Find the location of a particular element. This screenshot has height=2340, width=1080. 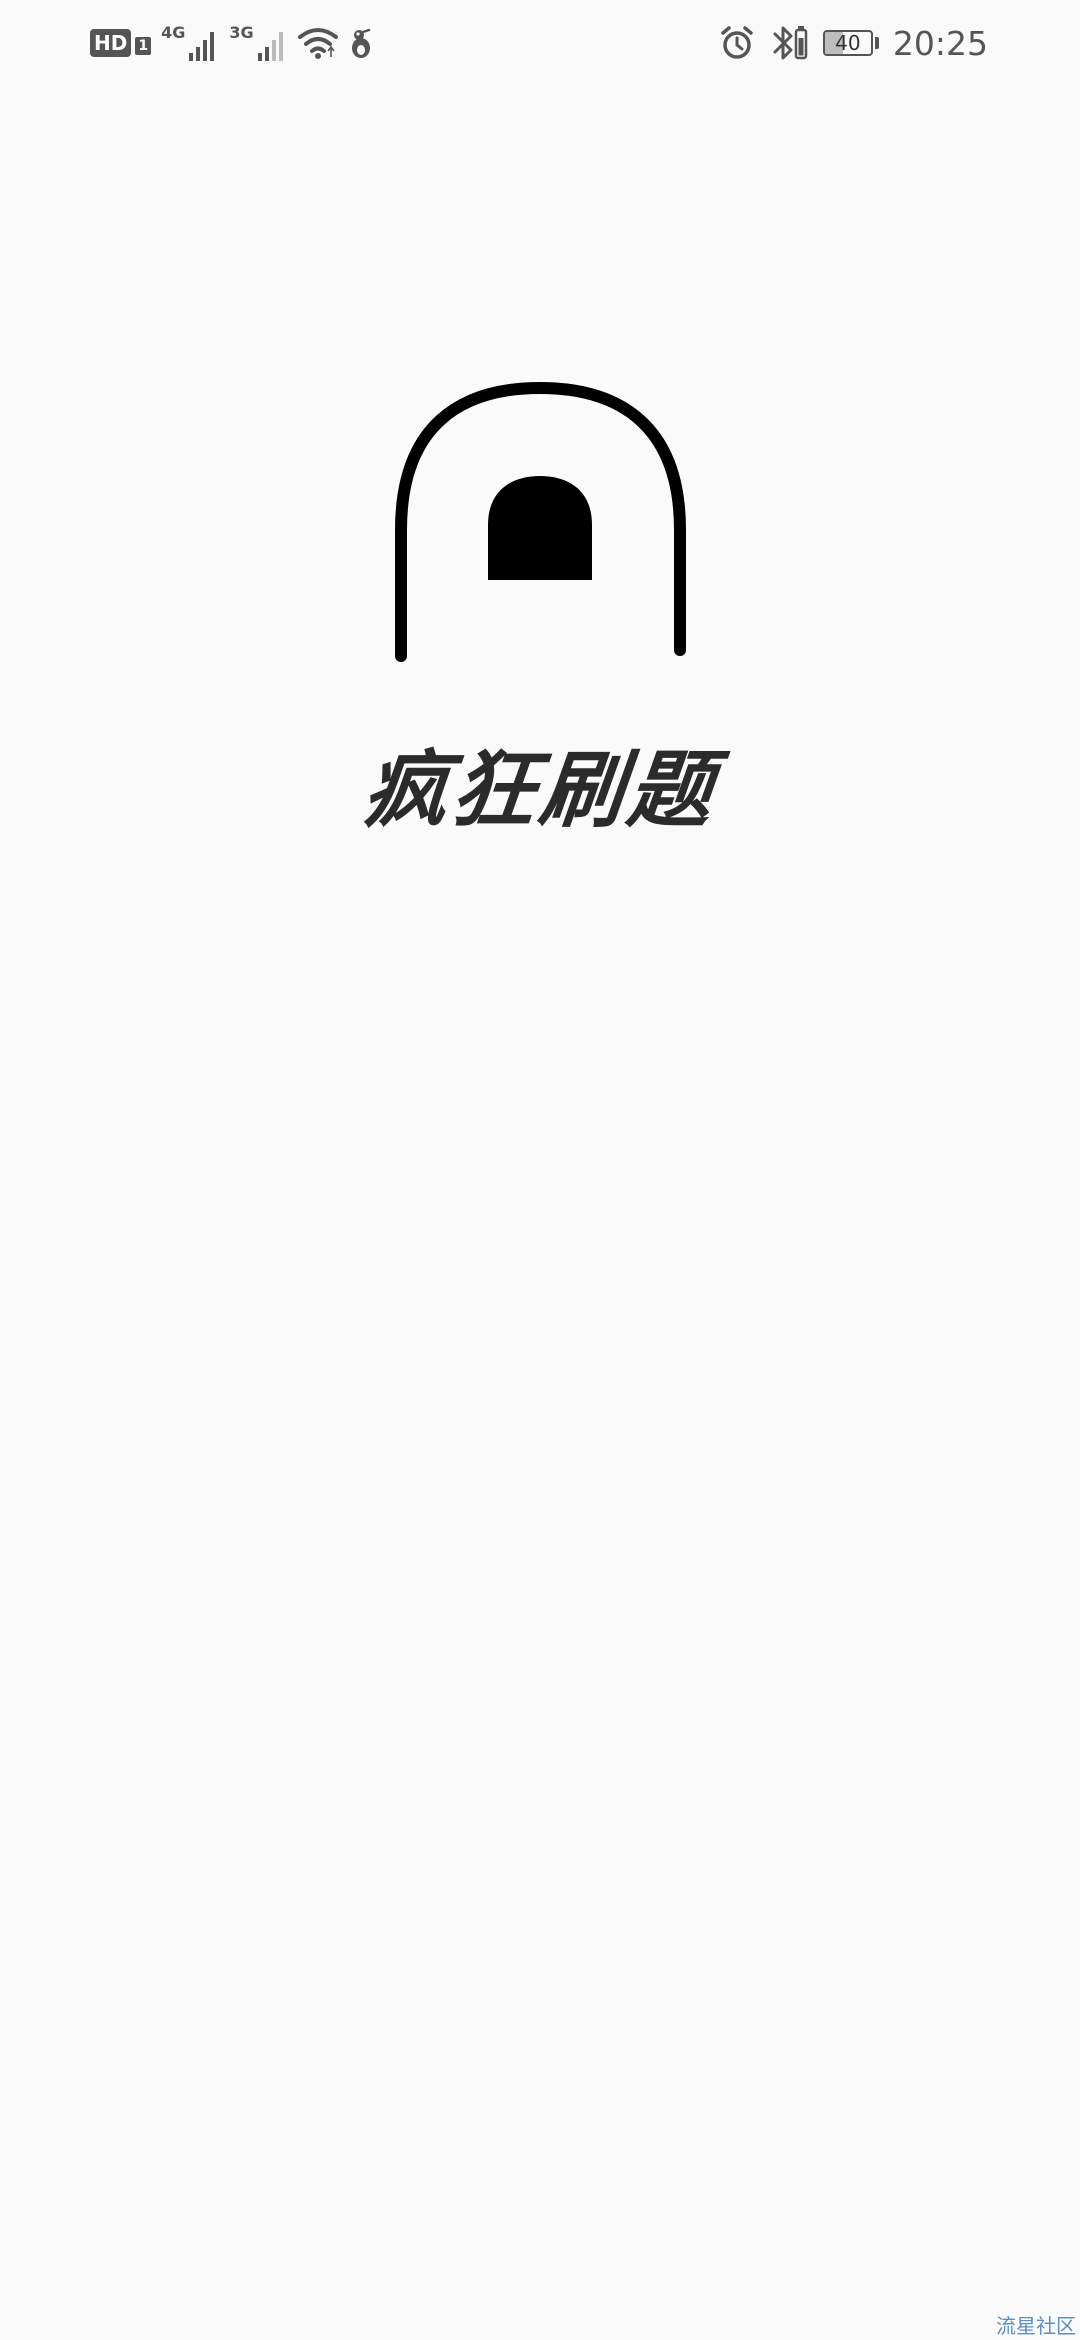

hd-voice-badge: HD 1 is located at coordinates (121, 43).